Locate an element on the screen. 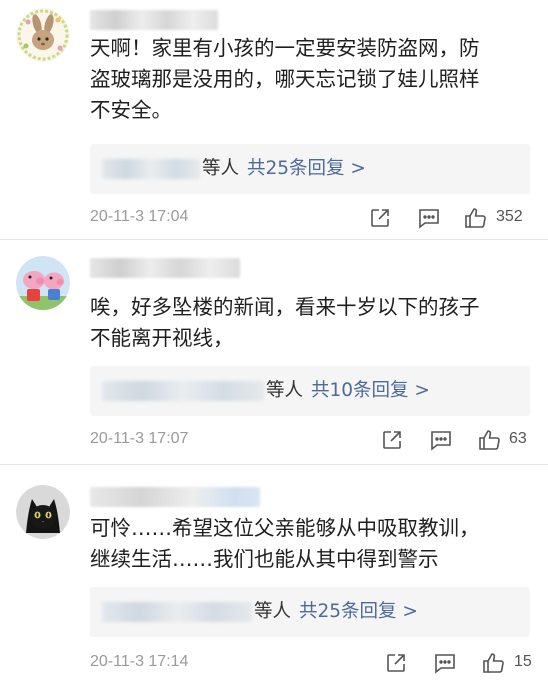 Image resolution: width=548 pixels, height=683 pixels. reply-preview: 等人 共10条回复 > is located at coordinates (310, 391).